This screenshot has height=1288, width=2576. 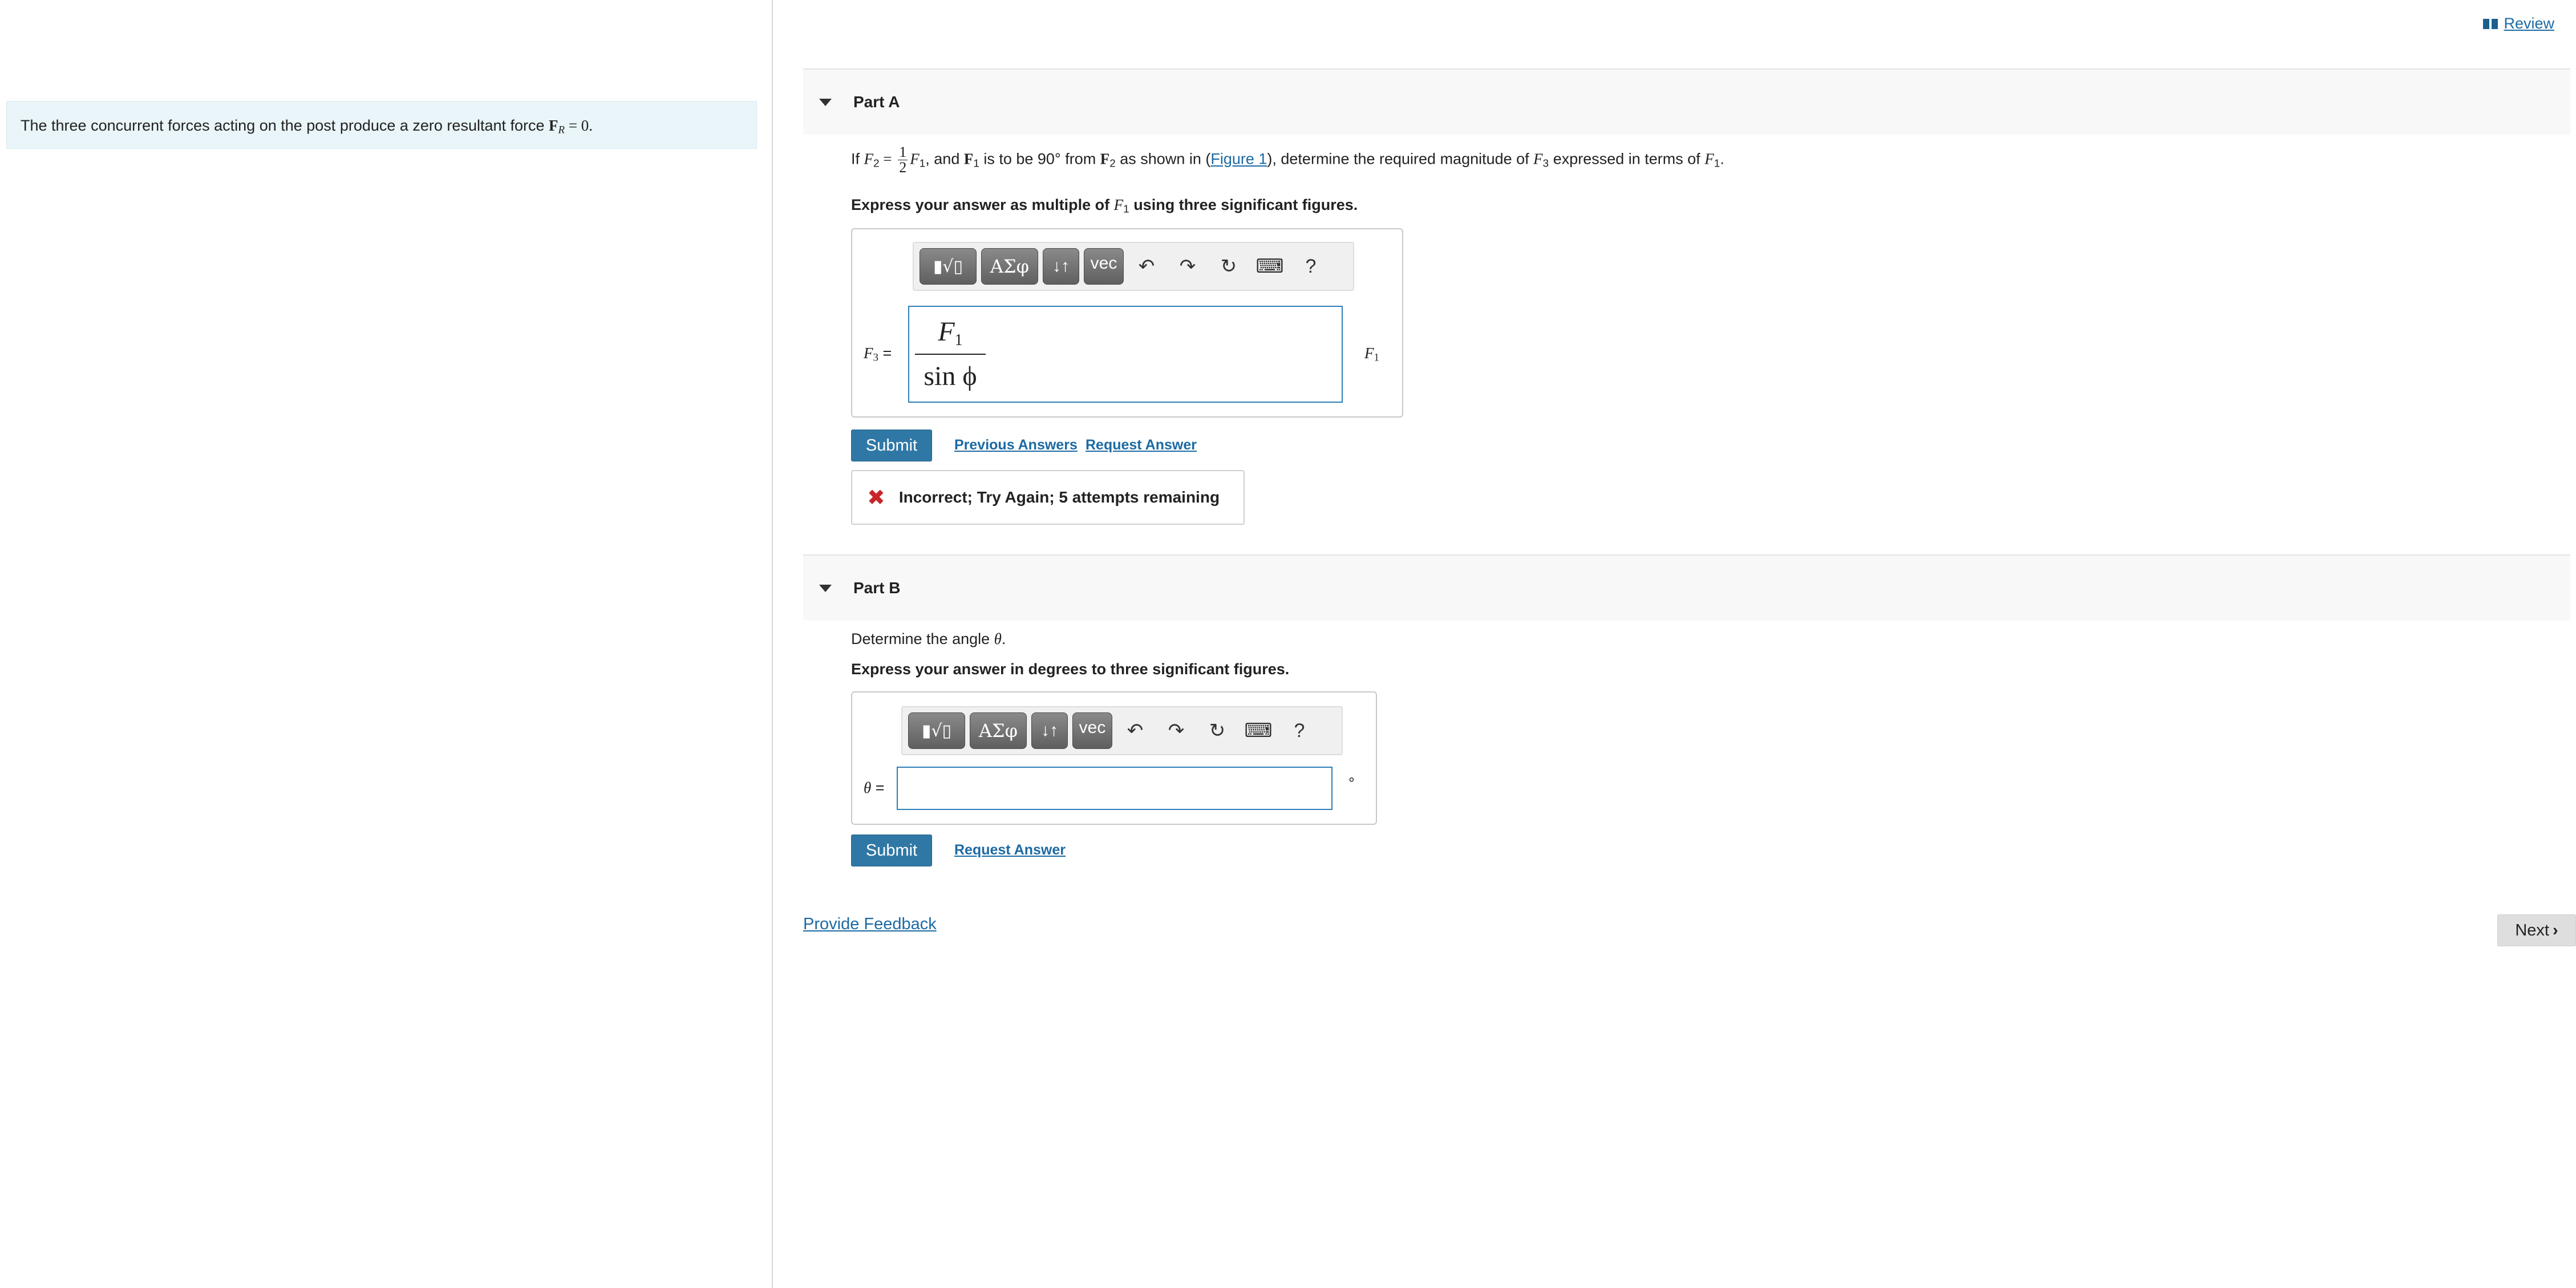 I want to click on answer-fraction: F1 sin ϕ, so click(x=950, y=353).